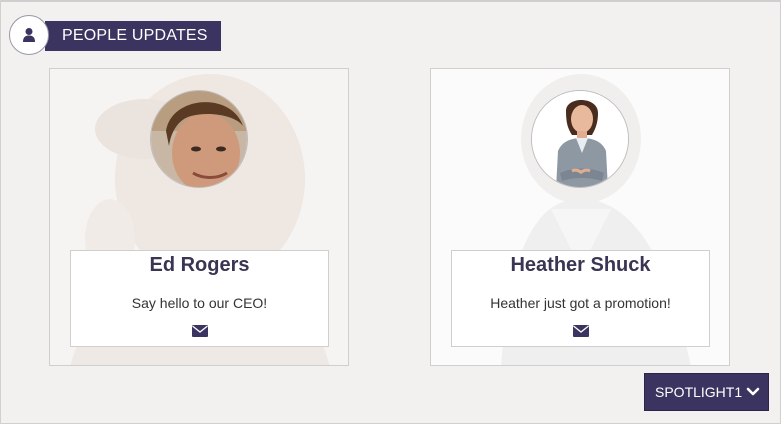 The width and height of the screenshot is (781, 424). I want to click on person-info-box: Ed Rogers Say hello to our CEO!, so click(199, 298).